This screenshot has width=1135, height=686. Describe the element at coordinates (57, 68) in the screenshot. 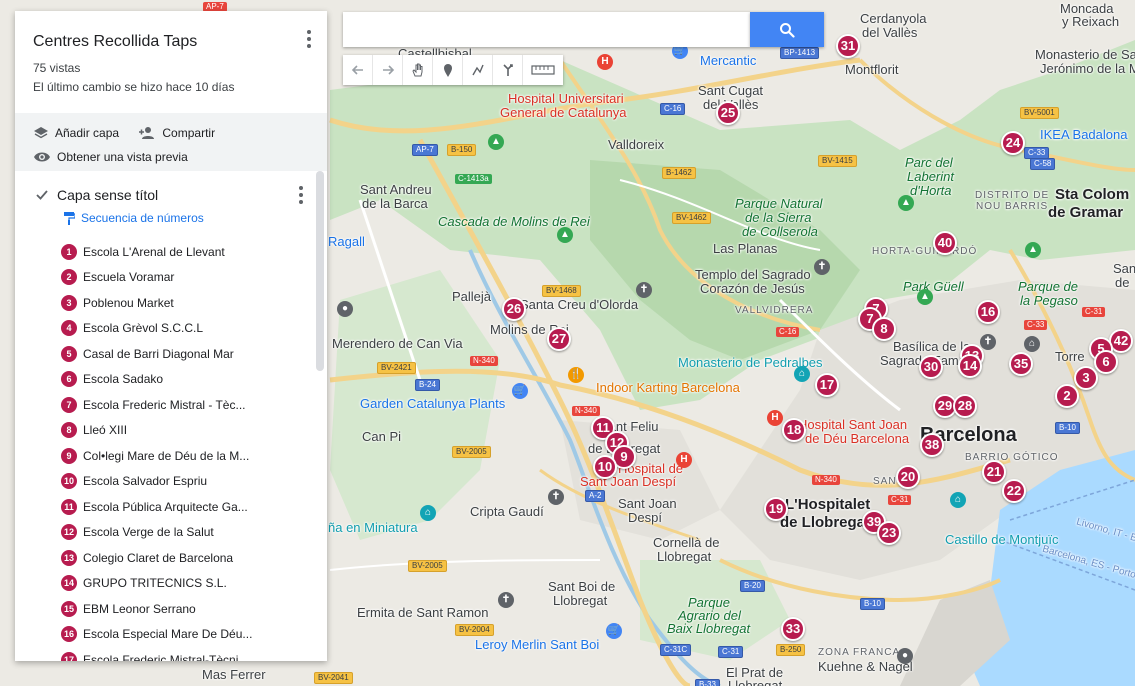

I see `view-count: 75 vistas` at that location.